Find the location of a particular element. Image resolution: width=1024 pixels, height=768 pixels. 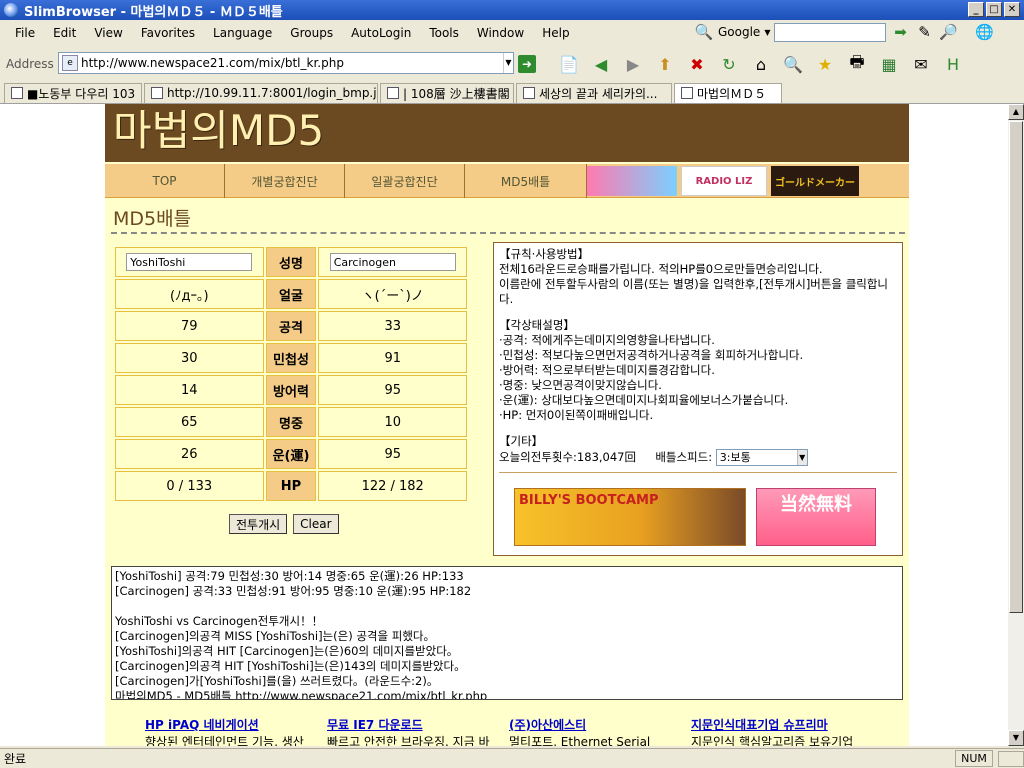

player1-name-cell is located at coordinates (189, 262).